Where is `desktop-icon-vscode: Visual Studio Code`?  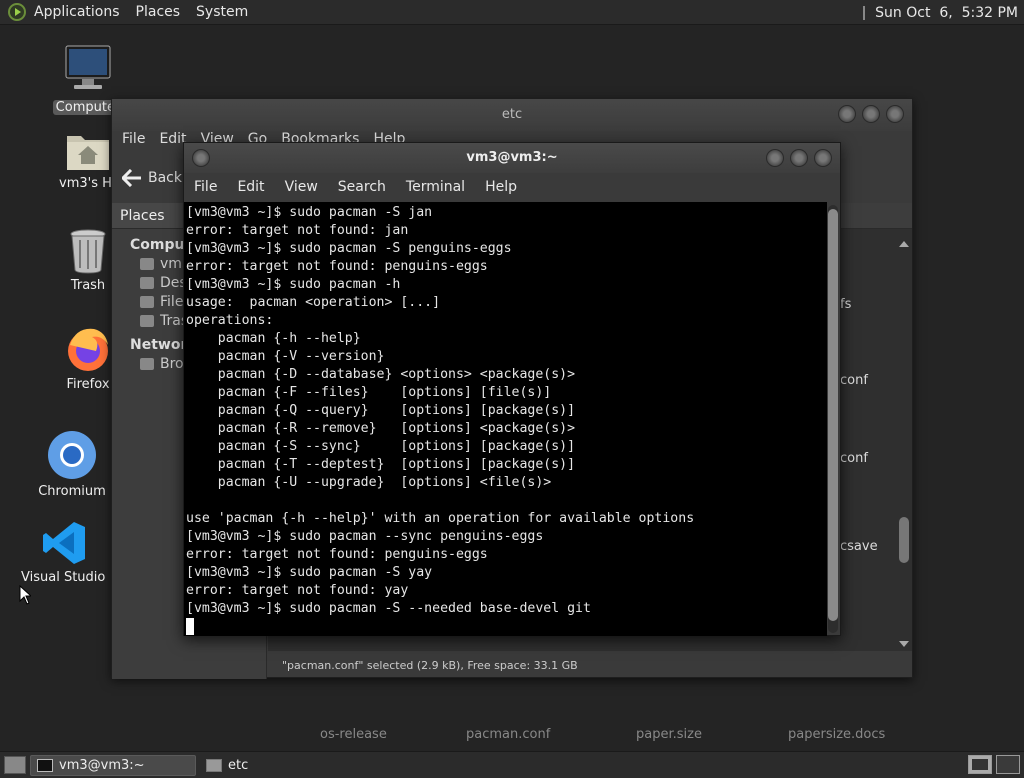
desktop-icon-vscode: Visual Studio Code is located at coordinates (64, 554).